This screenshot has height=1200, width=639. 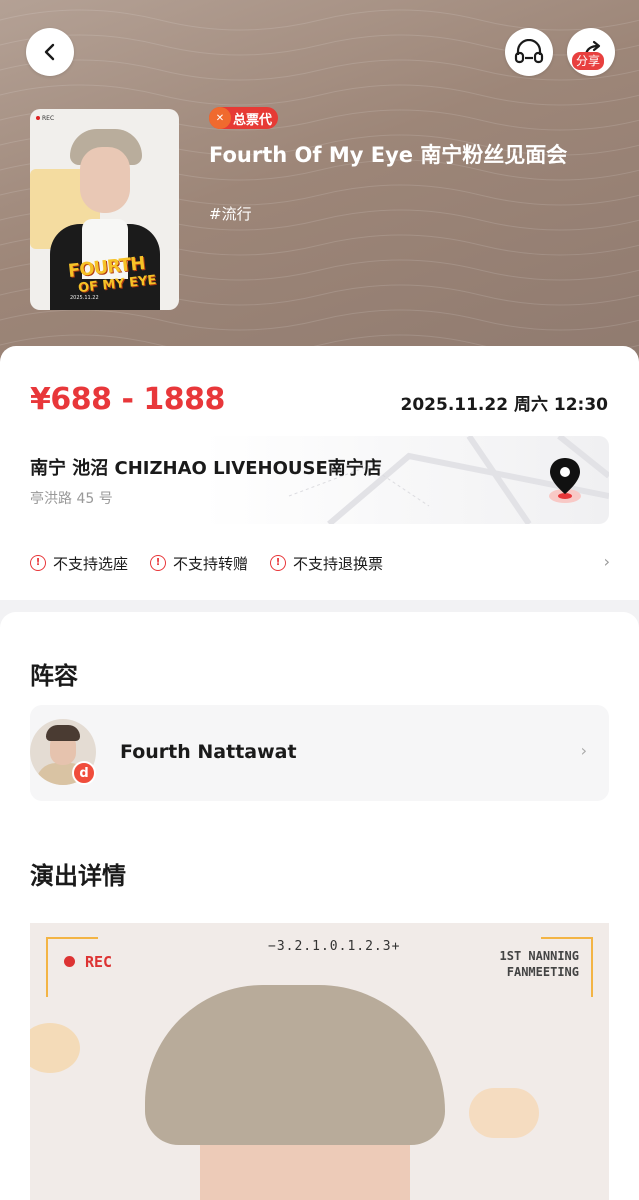 I want to click on detail-figure-hair, so click(x=295, y=1065).